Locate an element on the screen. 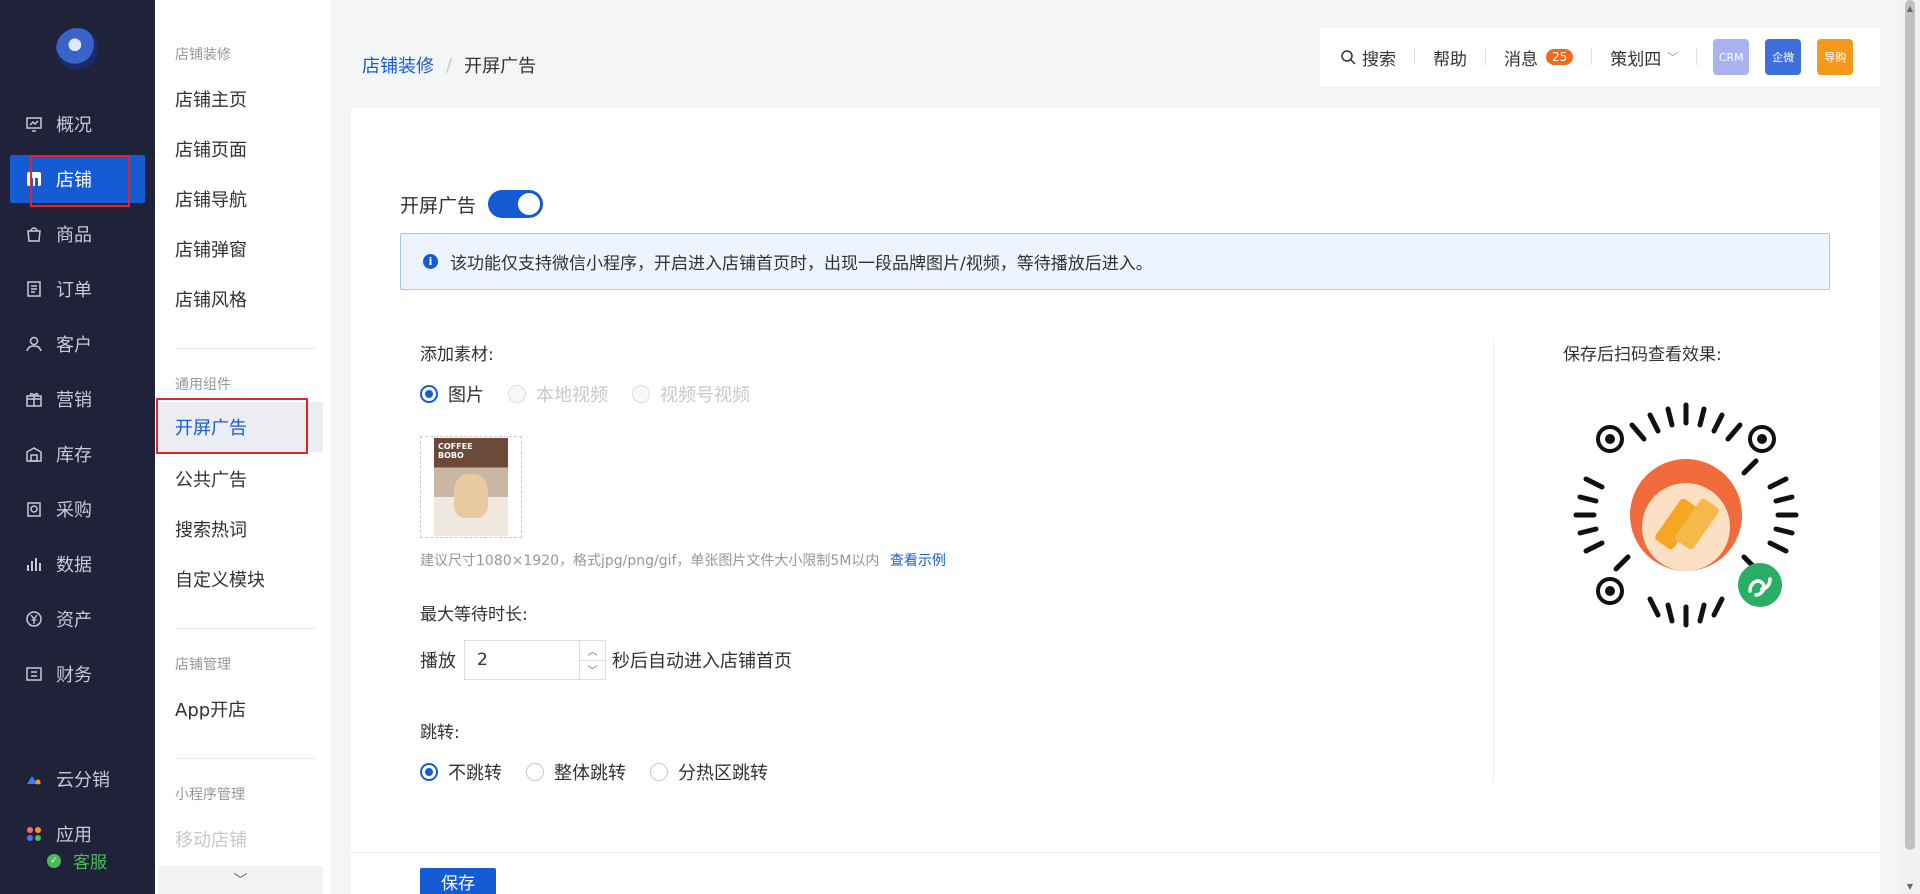 This screenshot has width=1920, height=894. play-suffix: 秒后自动进入店铺首页 is located at coordinates (702, 661).